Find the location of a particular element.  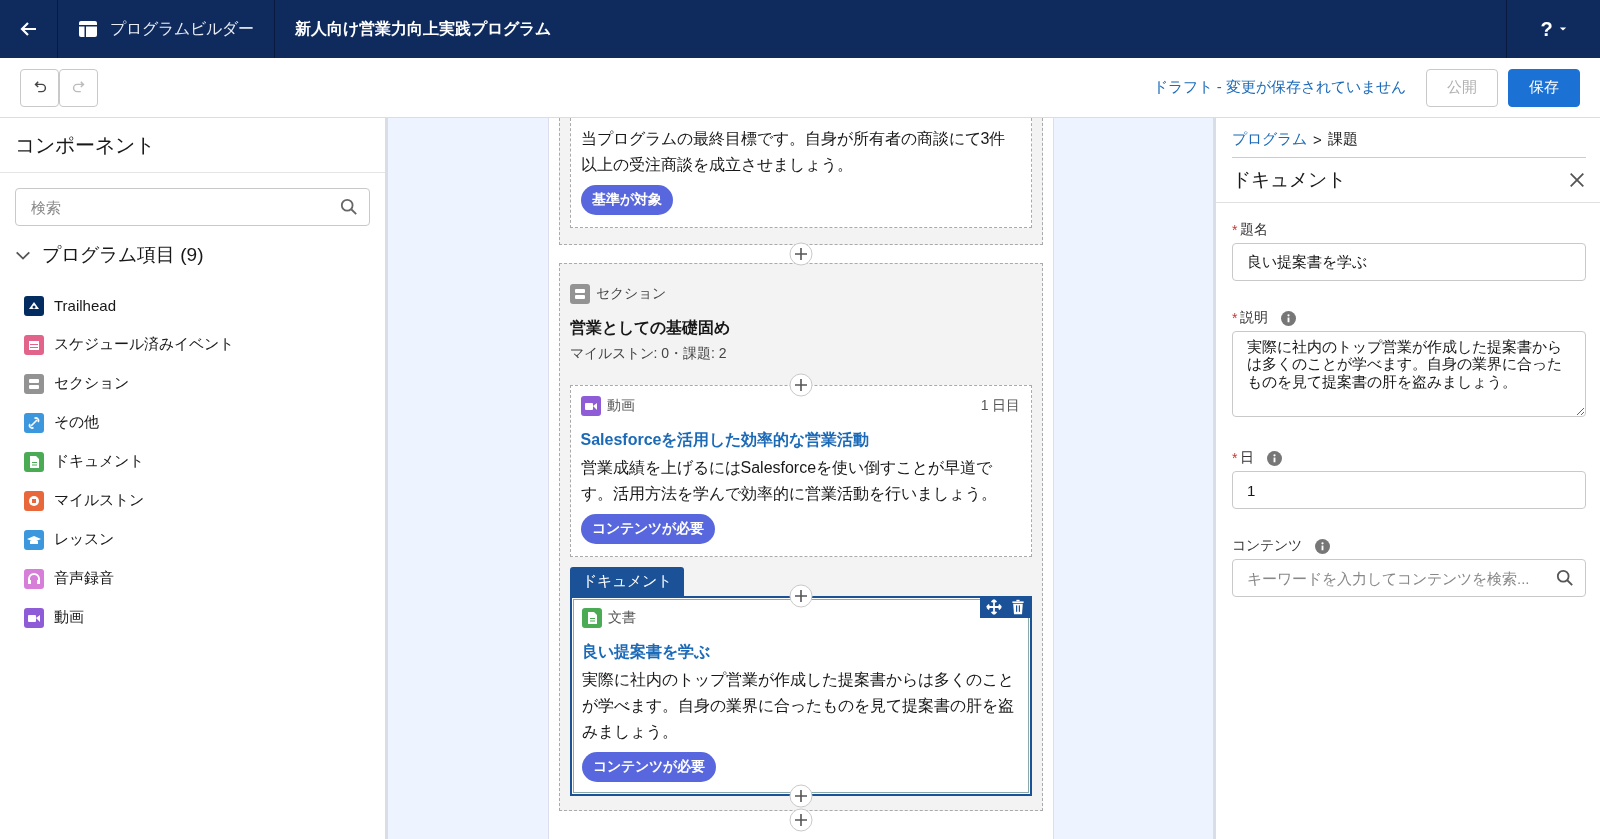

breadcrumb-current: 課題 is located at coordinates (1342, 139).